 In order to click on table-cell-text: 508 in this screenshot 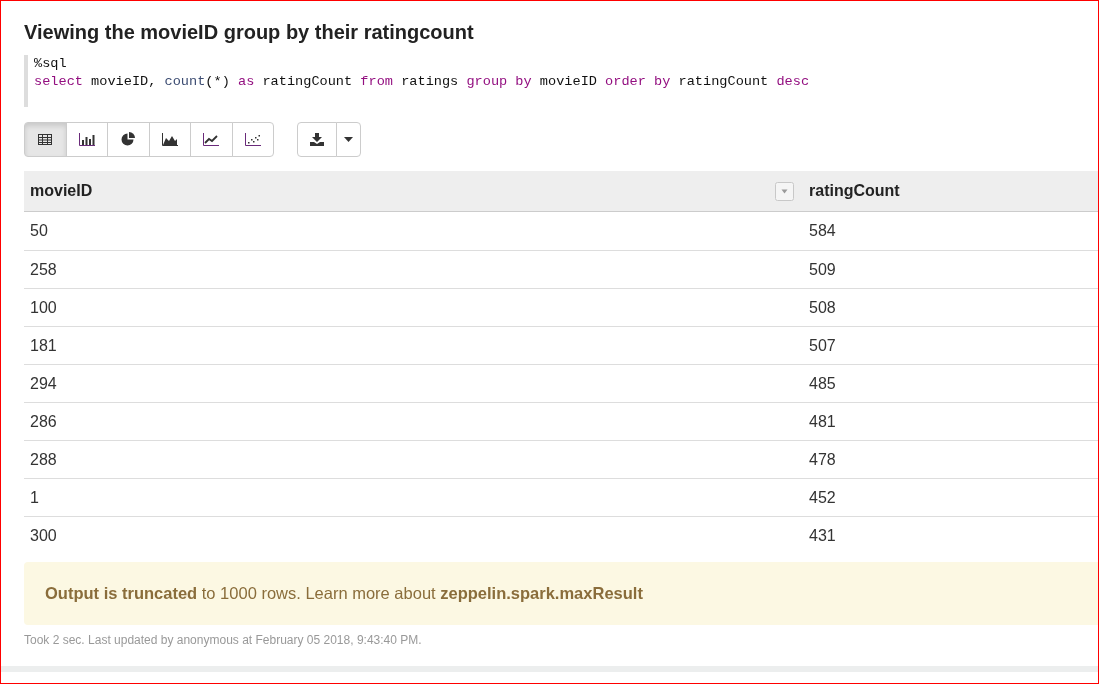, I will do `click(822, 307)`.